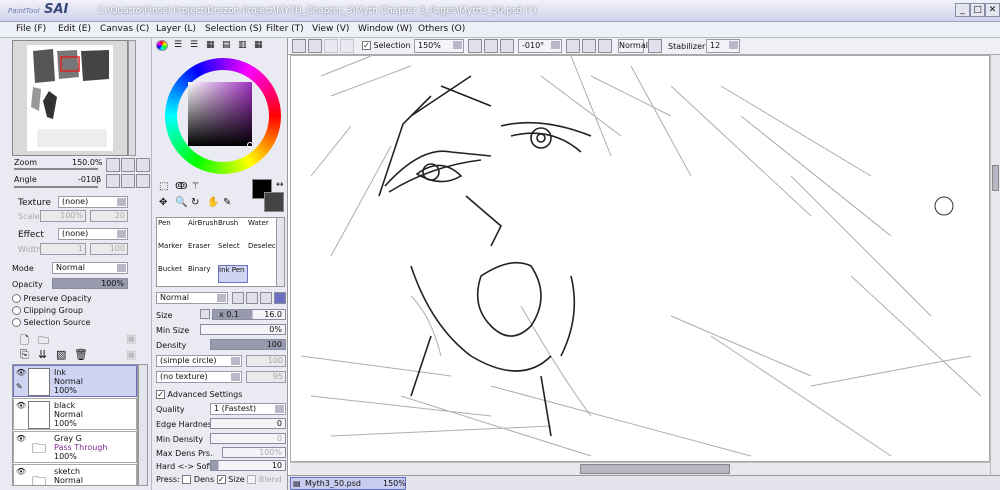 The image size is (1000, 490). I want to click on press-dens-checkbox, so click(187, 479).